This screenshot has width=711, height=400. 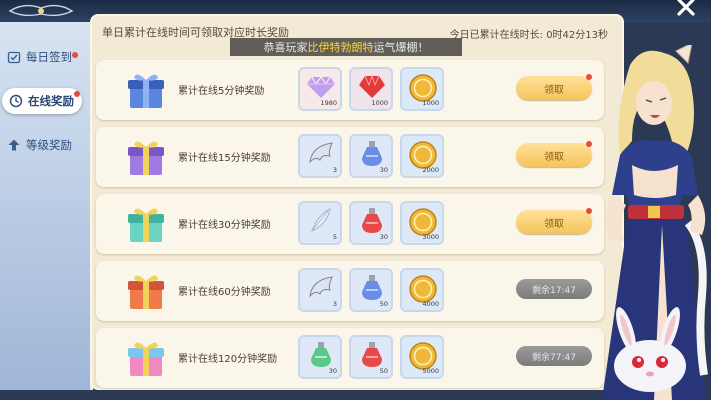 What do you see at coordinates (320, 89) in the screenshot?
I see `reward-item-slot: 1980` at bounding box center [320, 89].